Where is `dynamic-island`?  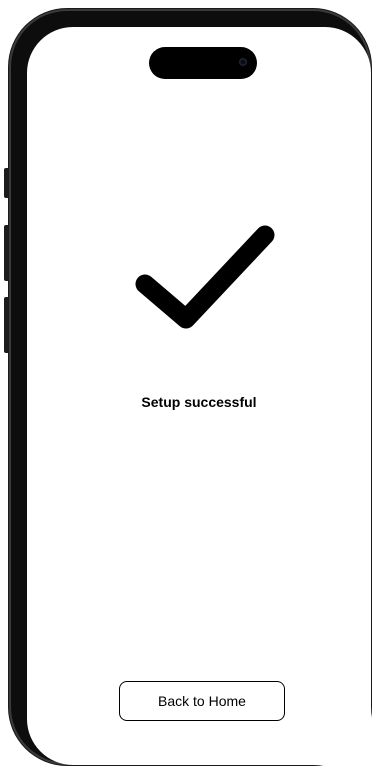
dynamic-island is located at coordinates (203, 63).